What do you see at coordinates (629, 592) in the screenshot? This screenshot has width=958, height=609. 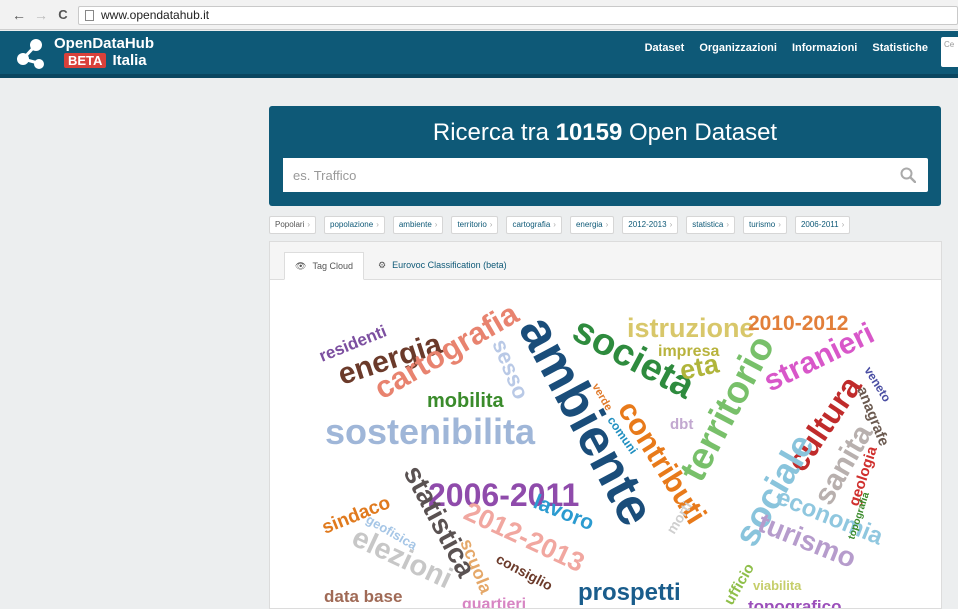 I see `cloud-tag: prospetti` at bounding box center [629, 592].